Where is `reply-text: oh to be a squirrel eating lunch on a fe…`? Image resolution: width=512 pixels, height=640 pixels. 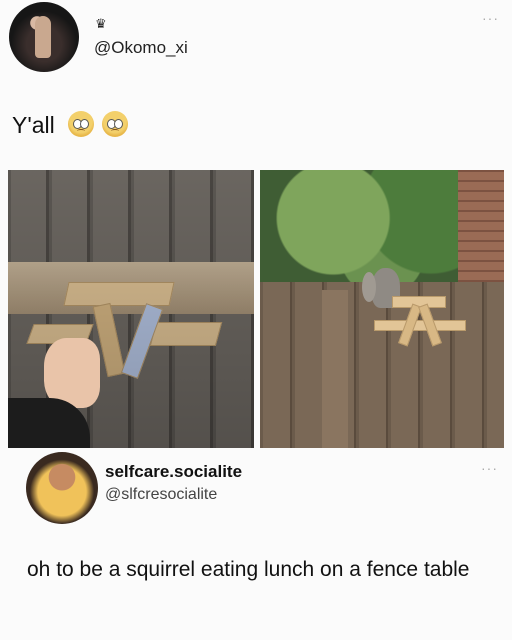 reply-text: oh to be a squirrel eating lunch on a fe… is located at coordinates (248, 569).